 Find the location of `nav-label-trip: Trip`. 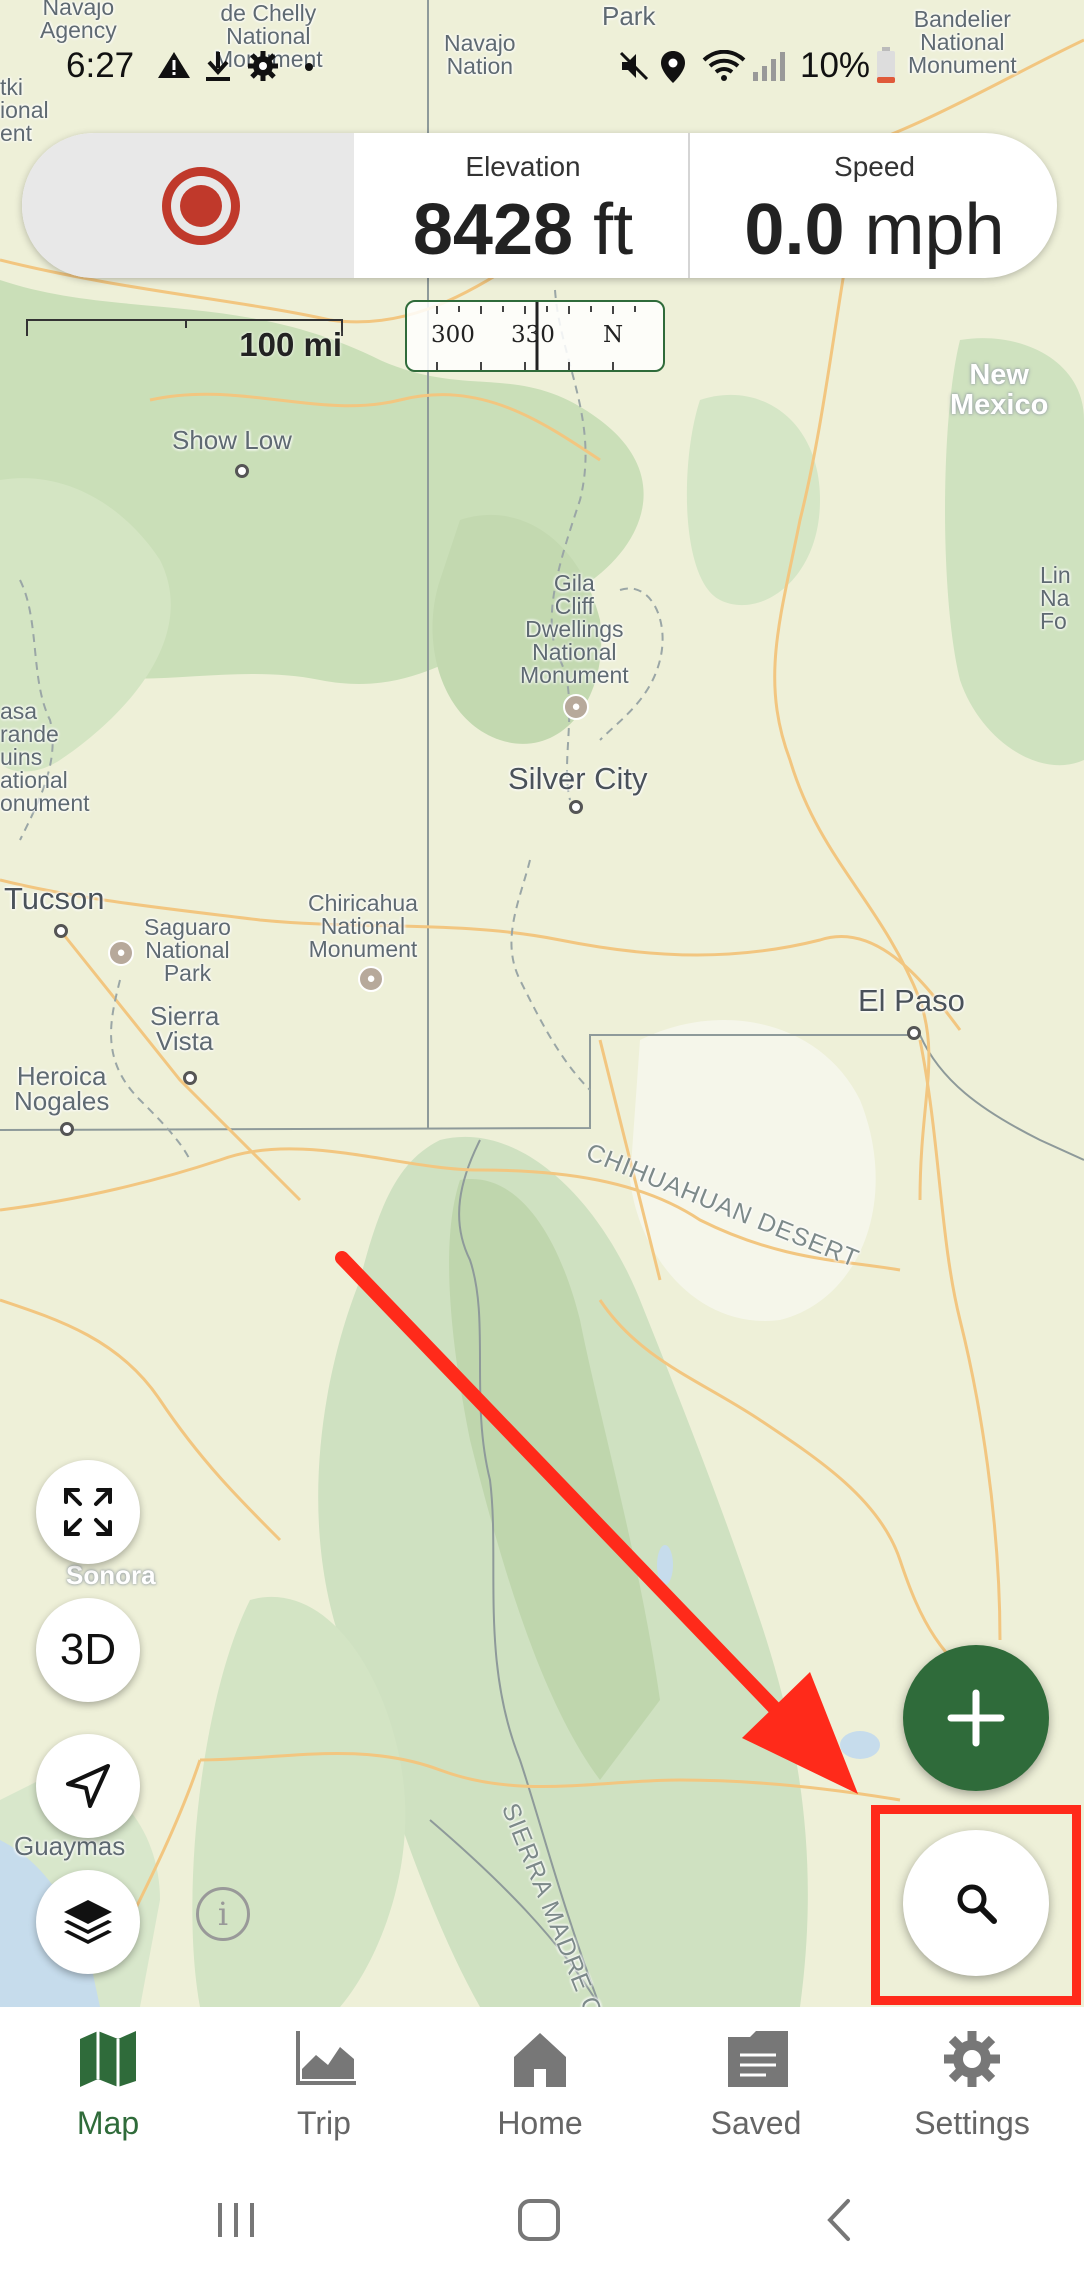

nav-label-trip: Trip is located at coordinates (324, 2123).